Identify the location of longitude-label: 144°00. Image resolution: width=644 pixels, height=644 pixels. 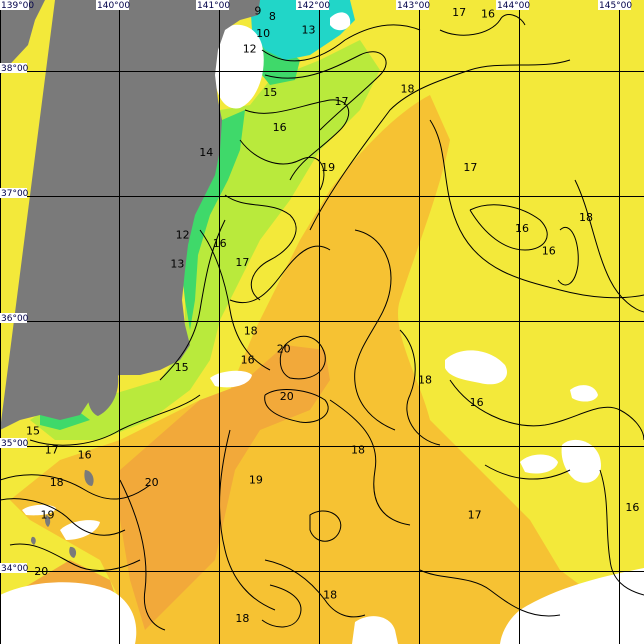
(513, 6).